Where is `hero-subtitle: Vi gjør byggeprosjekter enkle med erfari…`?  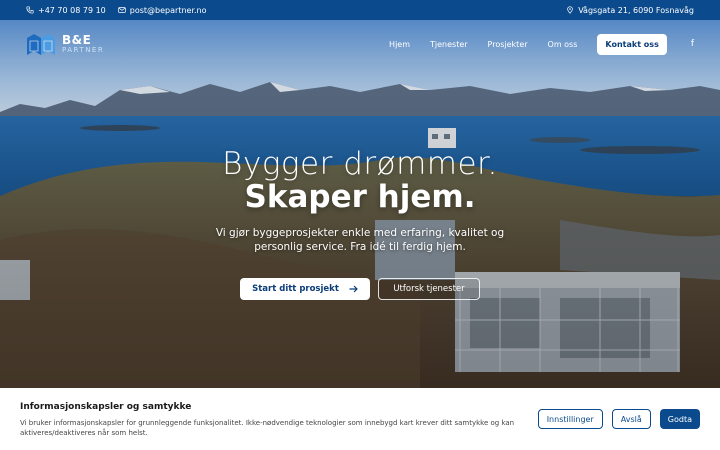 hero-subtitle: Vi gjør byggeprosjekter enkle med erfari… is located at coordinates (360, 240).